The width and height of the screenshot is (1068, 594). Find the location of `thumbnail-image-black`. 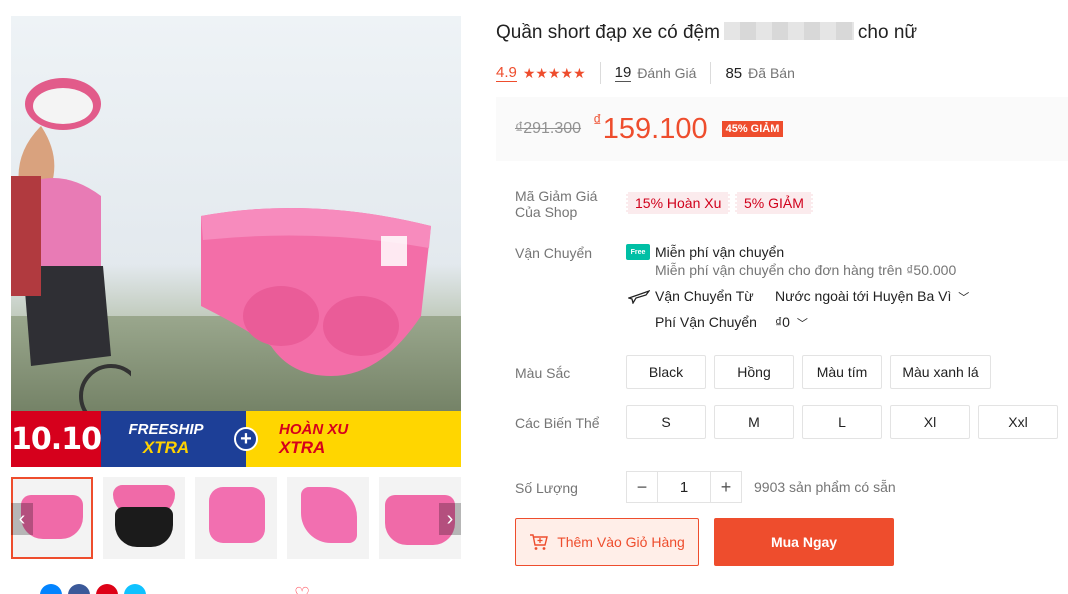

thumbnail-image-black is located at coordinates (144, 527).